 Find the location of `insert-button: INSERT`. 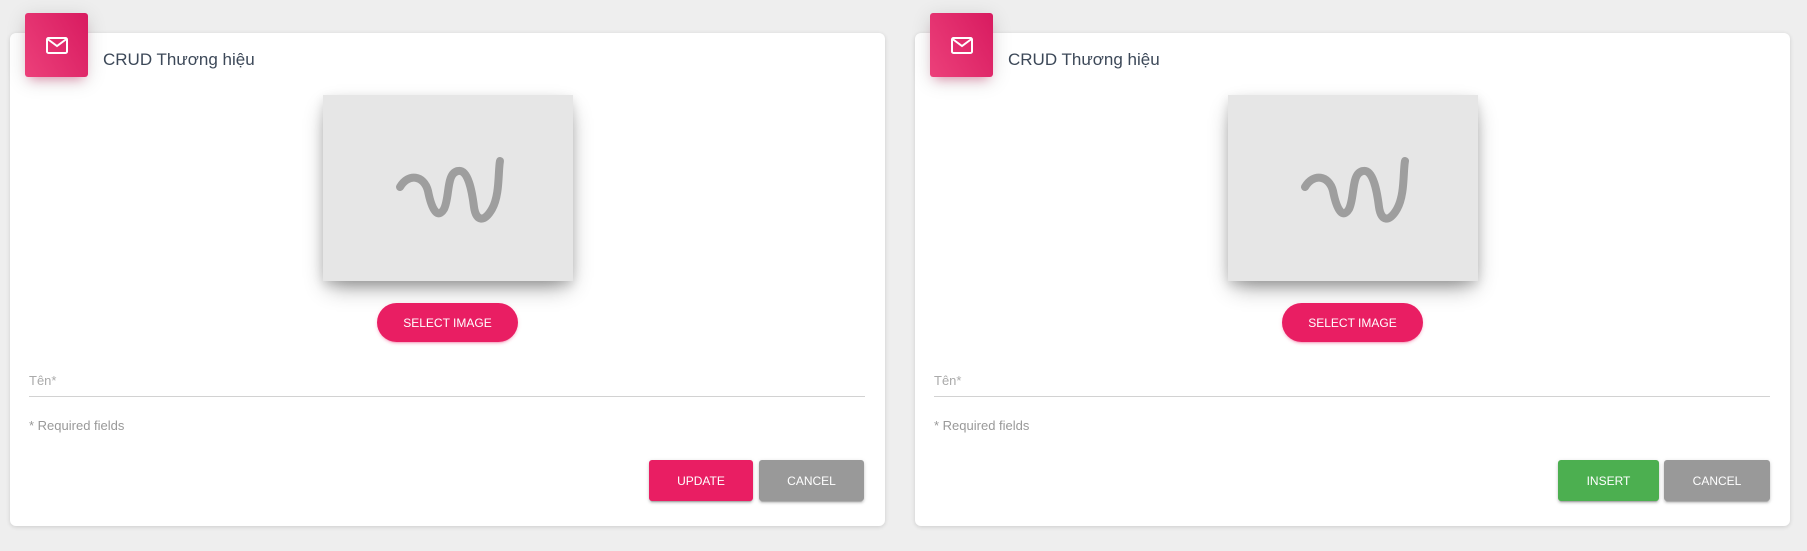

insert-button: INSERT is located at coordinates (1608, 480).